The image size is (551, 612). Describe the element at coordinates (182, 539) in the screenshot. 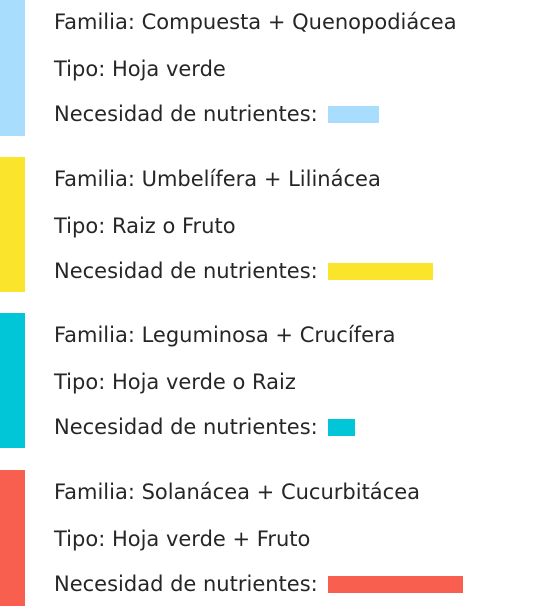

I see `tipo-text: Tipo: Hoja verde + Fruto` at that location.